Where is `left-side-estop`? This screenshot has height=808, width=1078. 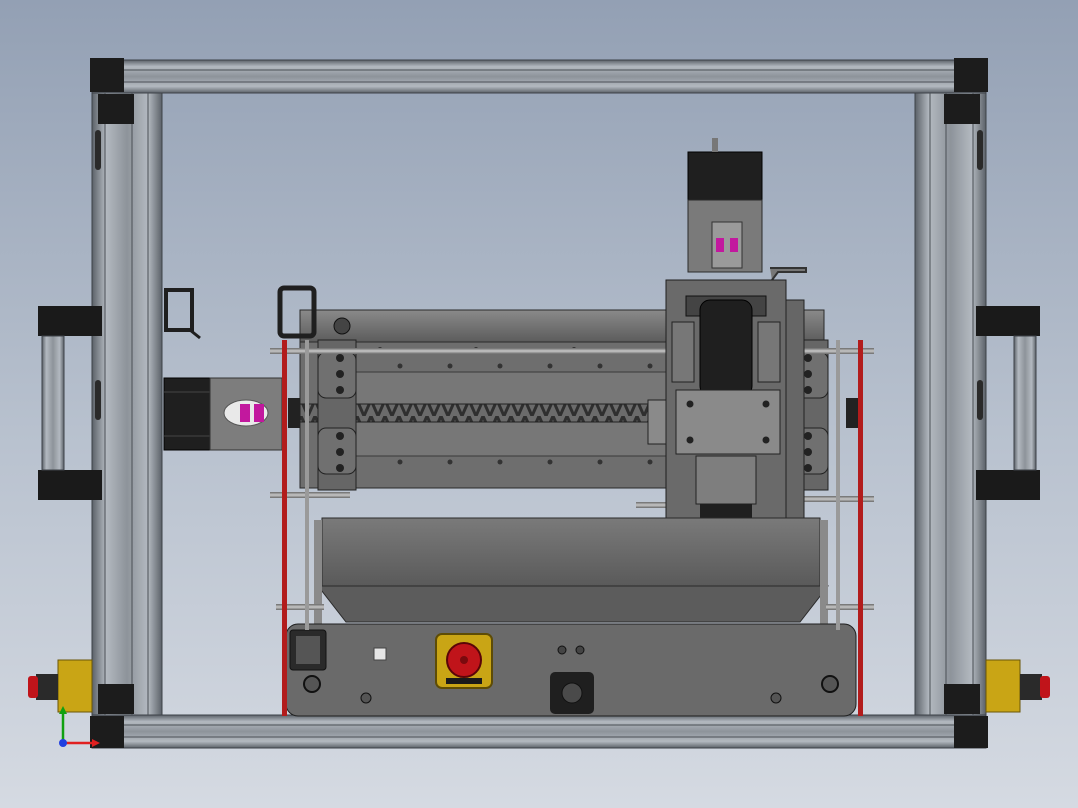 left-side-estop is located at coordinates (60, 686).